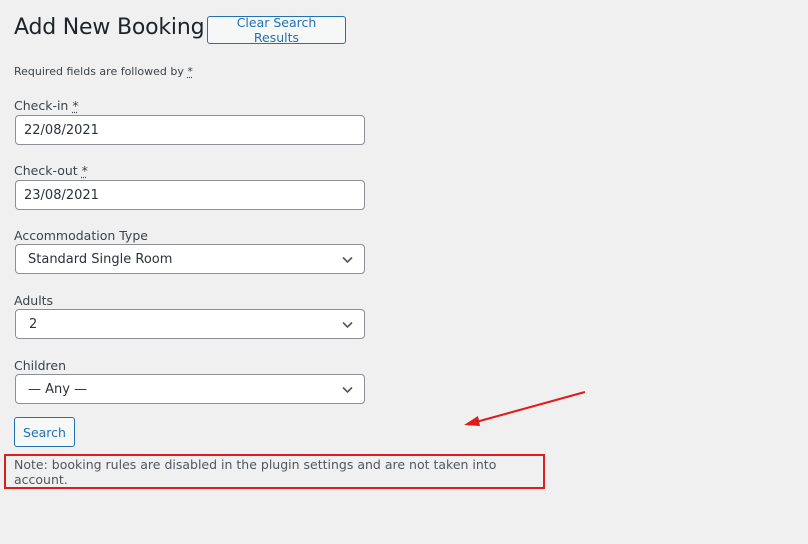 The image size is (808, 544). I want to click on checkin-value: 22/08/2021, so click(61, 130).